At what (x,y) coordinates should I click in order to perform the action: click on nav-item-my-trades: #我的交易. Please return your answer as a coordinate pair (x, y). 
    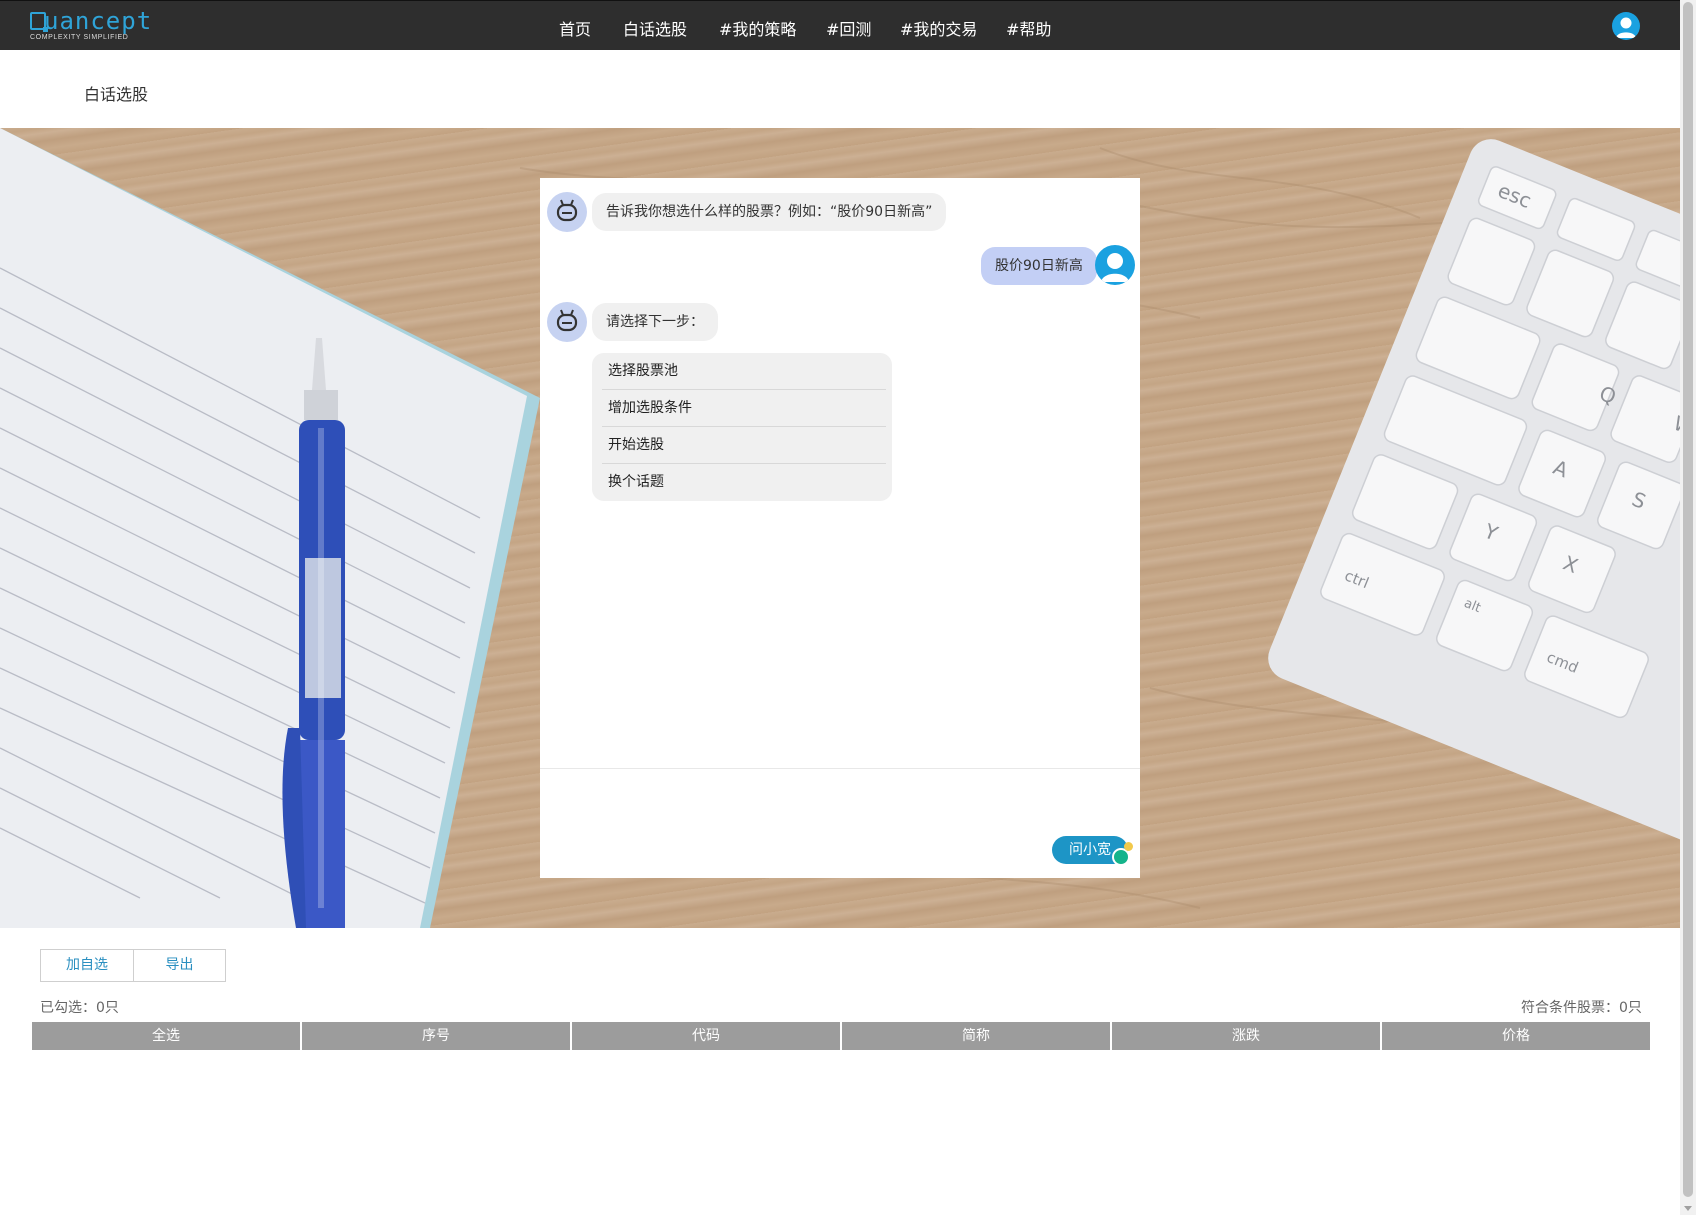
    Looking at the image, I should click on (938, 28).